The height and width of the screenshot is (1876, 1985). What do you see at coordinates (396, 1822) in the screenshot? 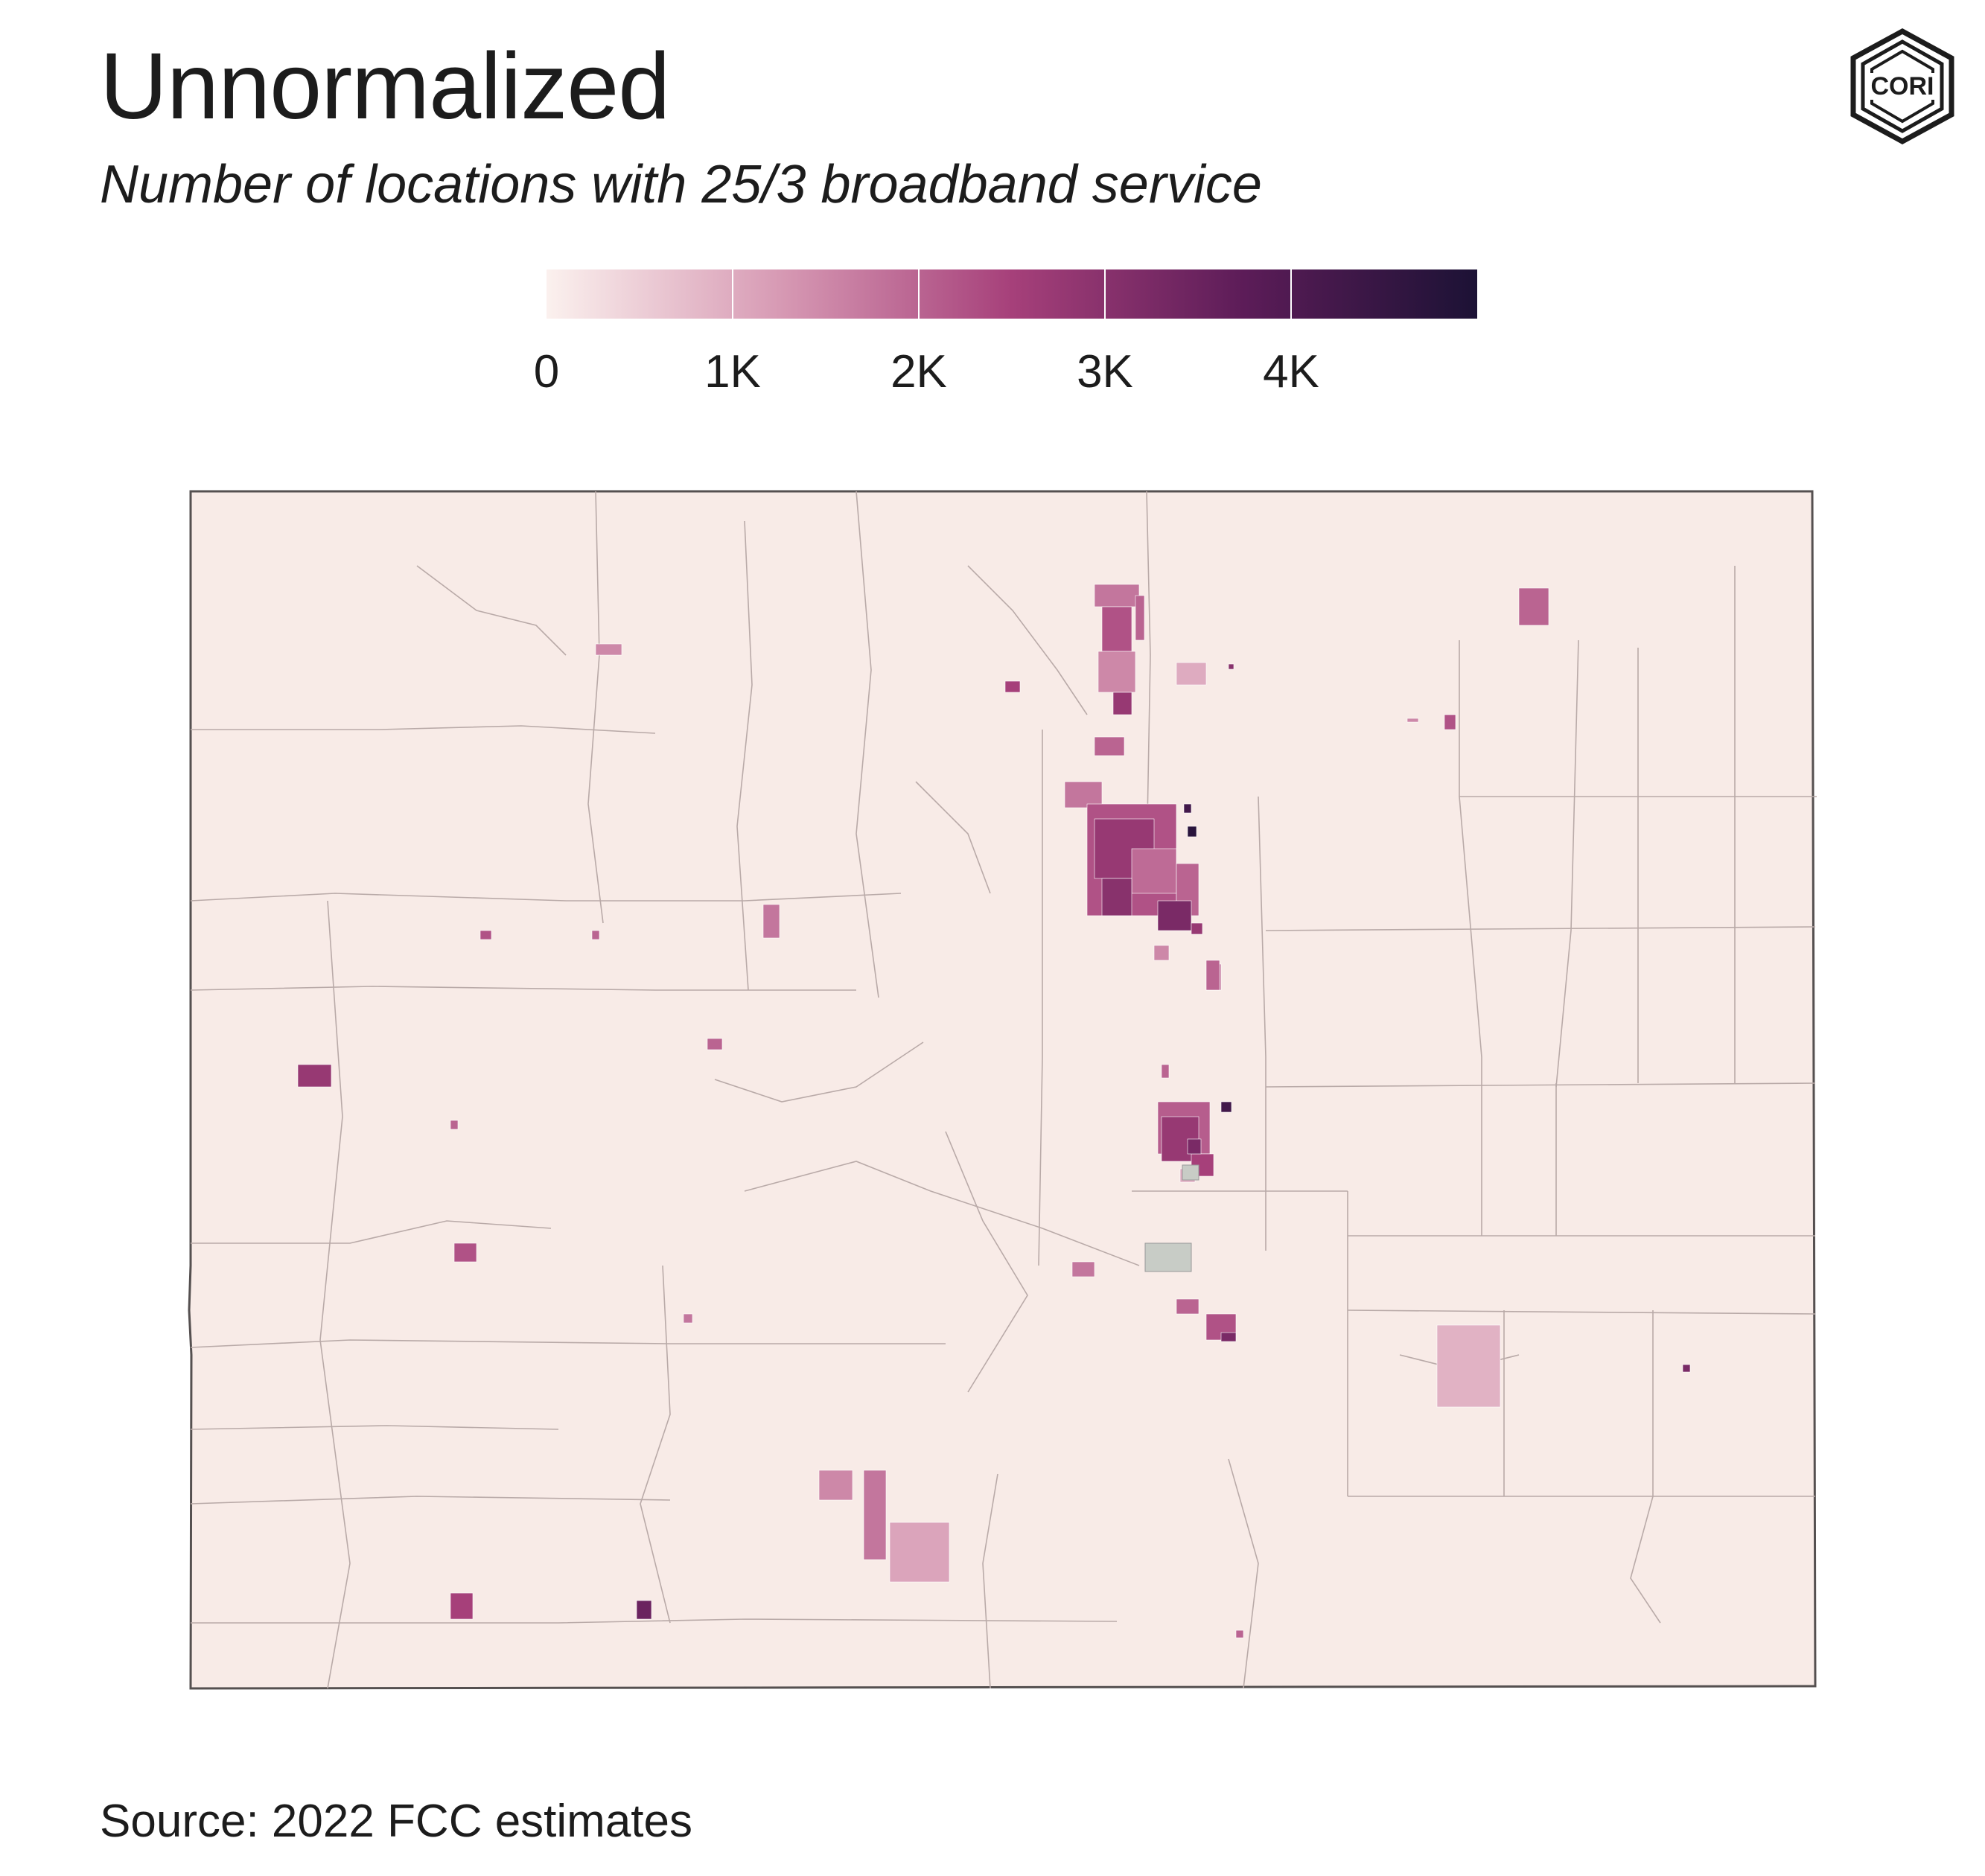
I see `source-note: Source: 2022 FCC estimates` at bounding box center [396, 1822].